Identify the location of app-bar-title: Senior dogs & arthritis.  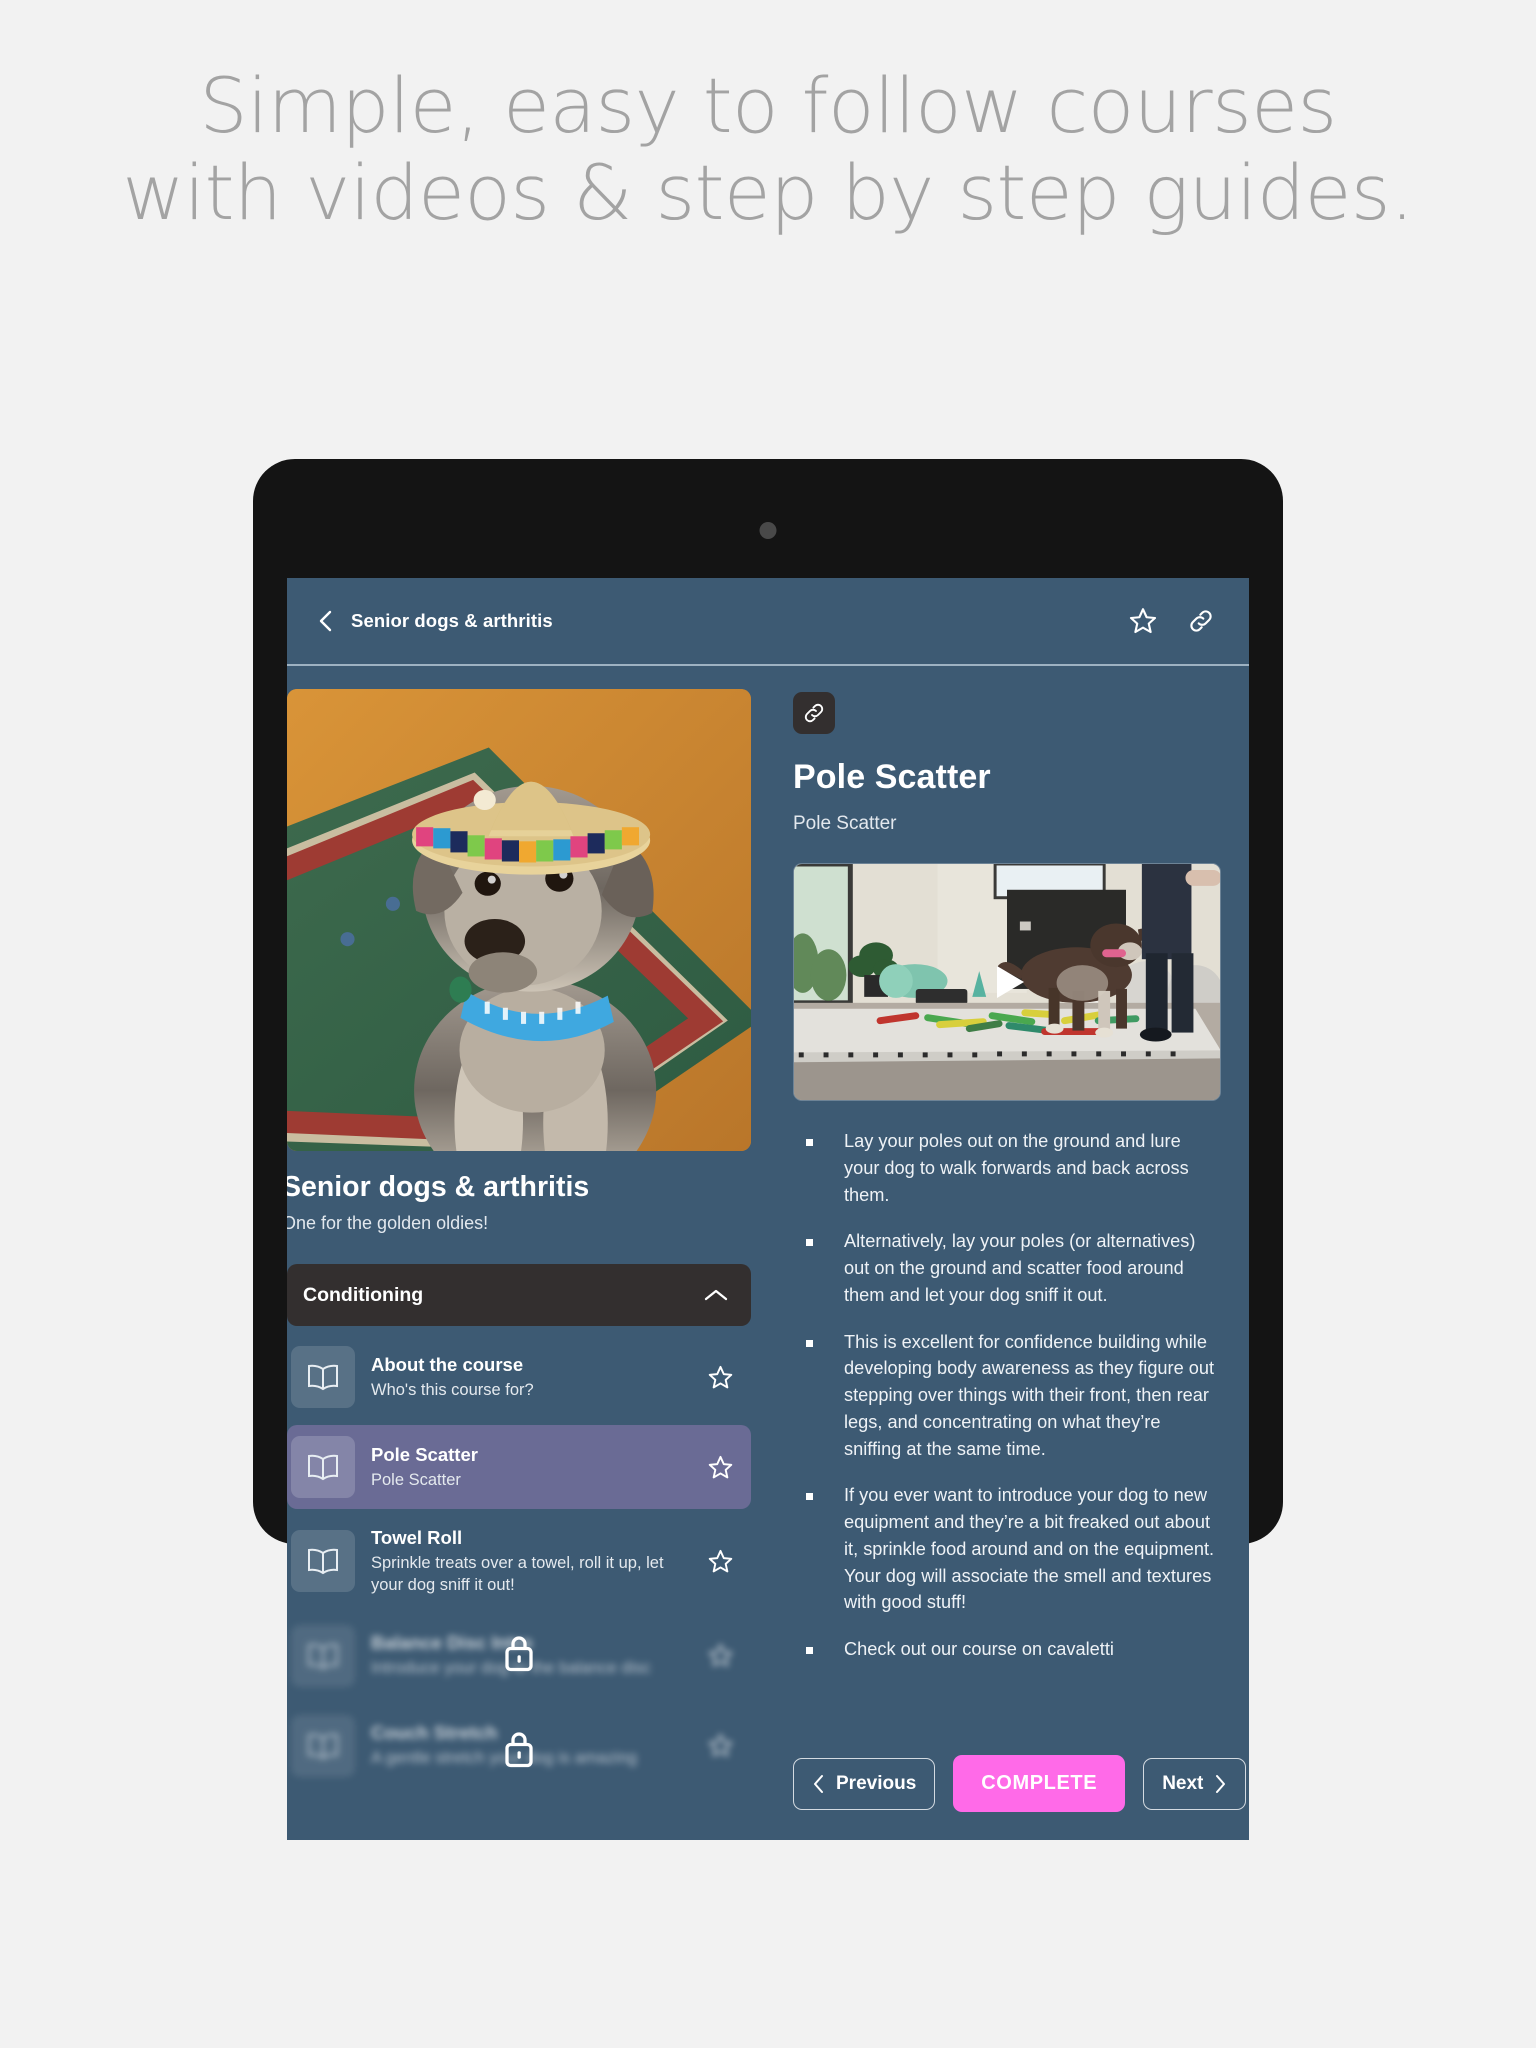
(452, 620).